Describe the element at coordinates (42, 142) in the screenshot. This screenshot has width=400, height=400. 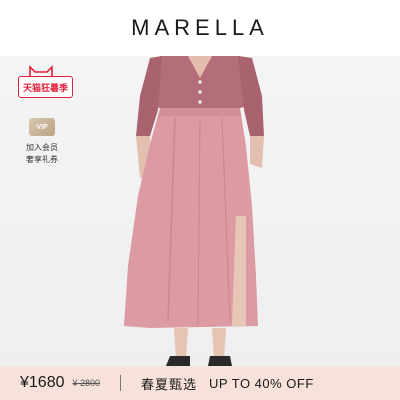
I see `membership-entry: VIP 加入会员 奢享礼券` at that location.